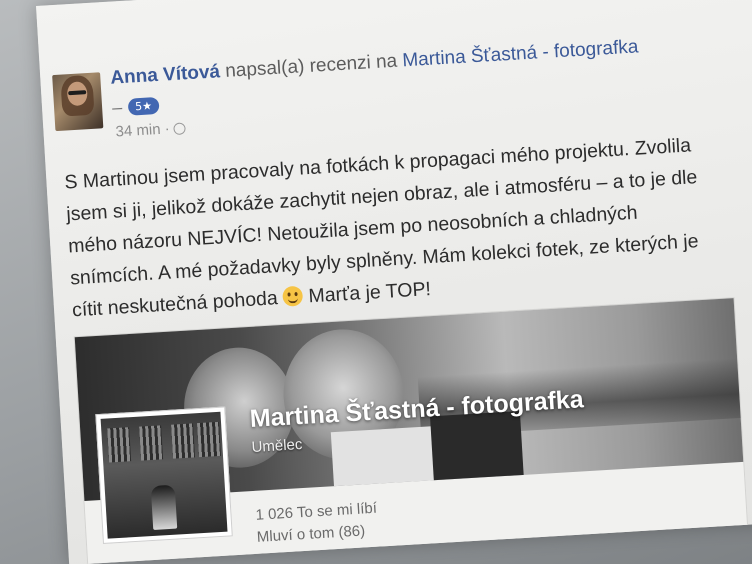 This screenshot has width=752, height=564. What do you see at coordinates (78, 102) in the screenshot?
I see `avatar` at bounding box center [78, 102].